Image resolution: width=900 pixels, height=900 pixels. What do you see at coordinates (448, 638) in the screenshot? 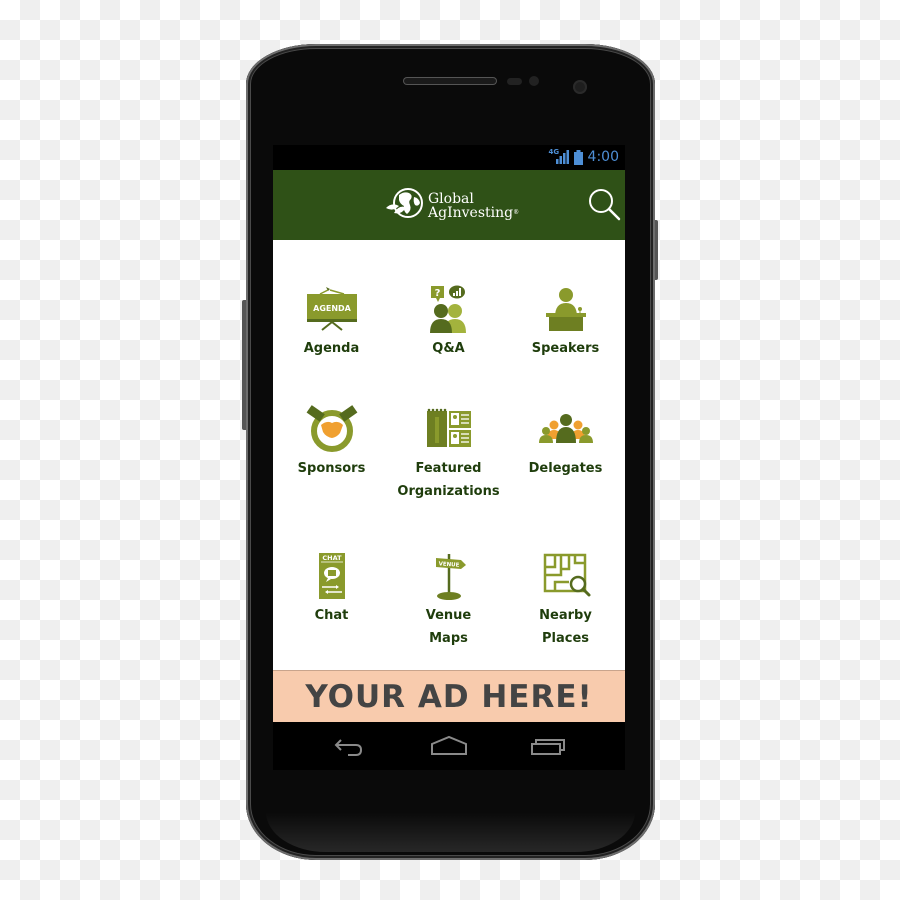
I see `label-line2: Maps` at bounding box center [448, 638].